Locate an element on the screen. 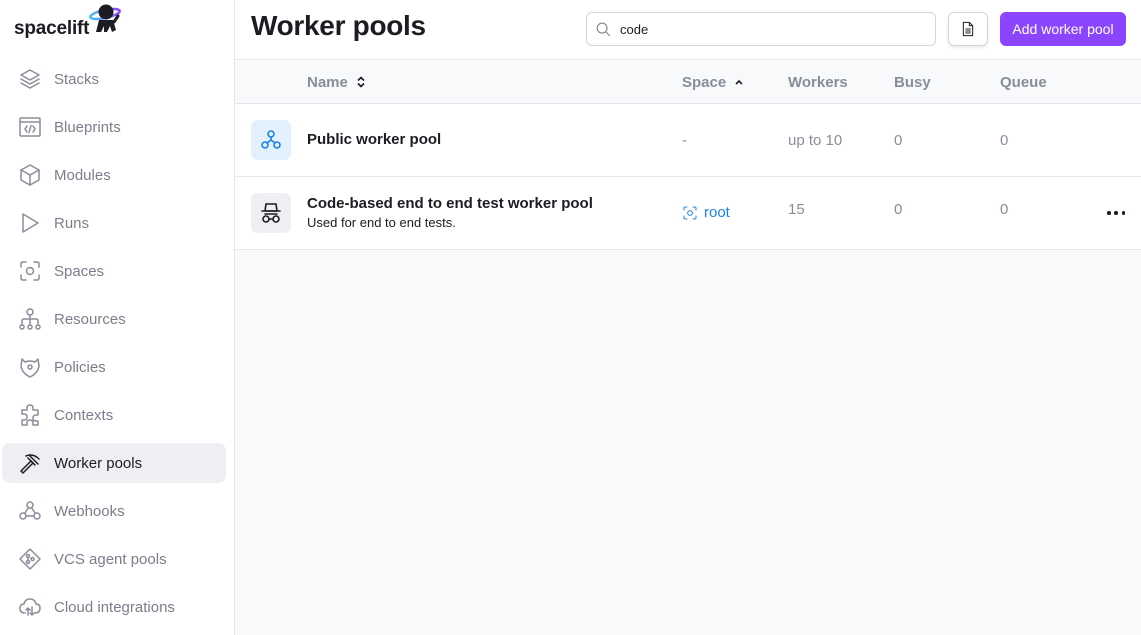 This screenshot has width=1141, height=635. documentation-button is located at coordinates (968, 29).